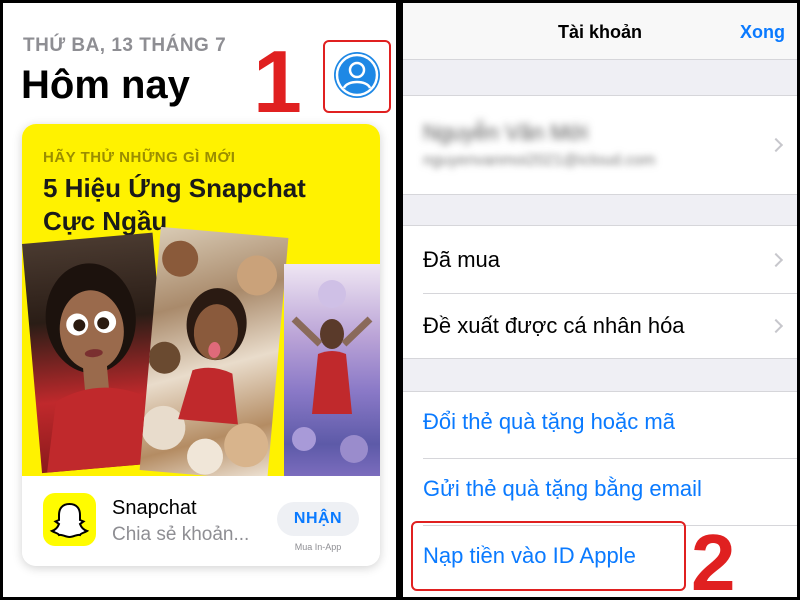  I want to click on hero-photo-puppies-girl, so click(214, 354).